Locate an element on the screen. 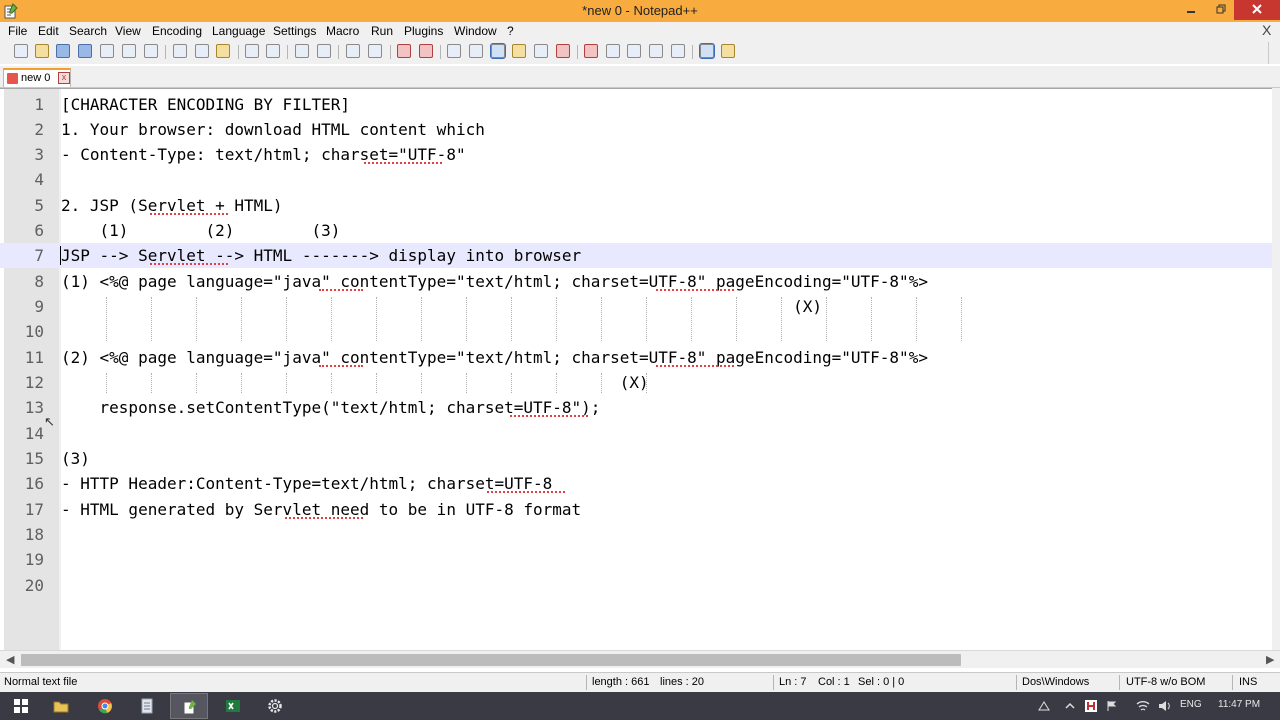  line-number: 2 is located at coordinates (39, 129).